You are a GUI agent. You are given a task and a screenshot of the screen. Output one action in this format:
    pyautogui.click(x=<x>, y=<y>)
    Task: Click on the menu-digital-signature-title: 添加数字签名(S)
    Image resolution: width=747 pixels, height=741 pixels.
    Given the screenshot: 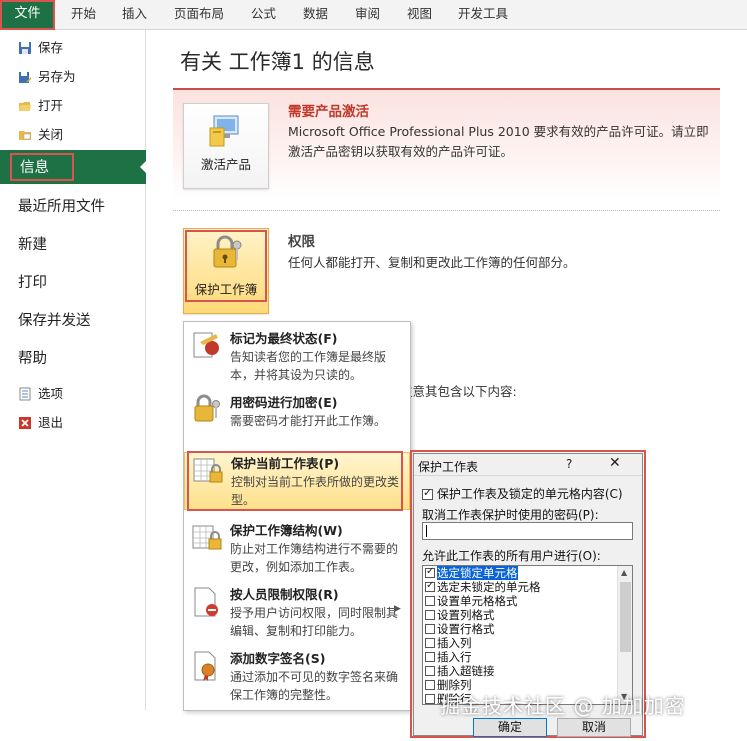 What is the action you would take?
    pyautogui.click(x=278, y=658)
    